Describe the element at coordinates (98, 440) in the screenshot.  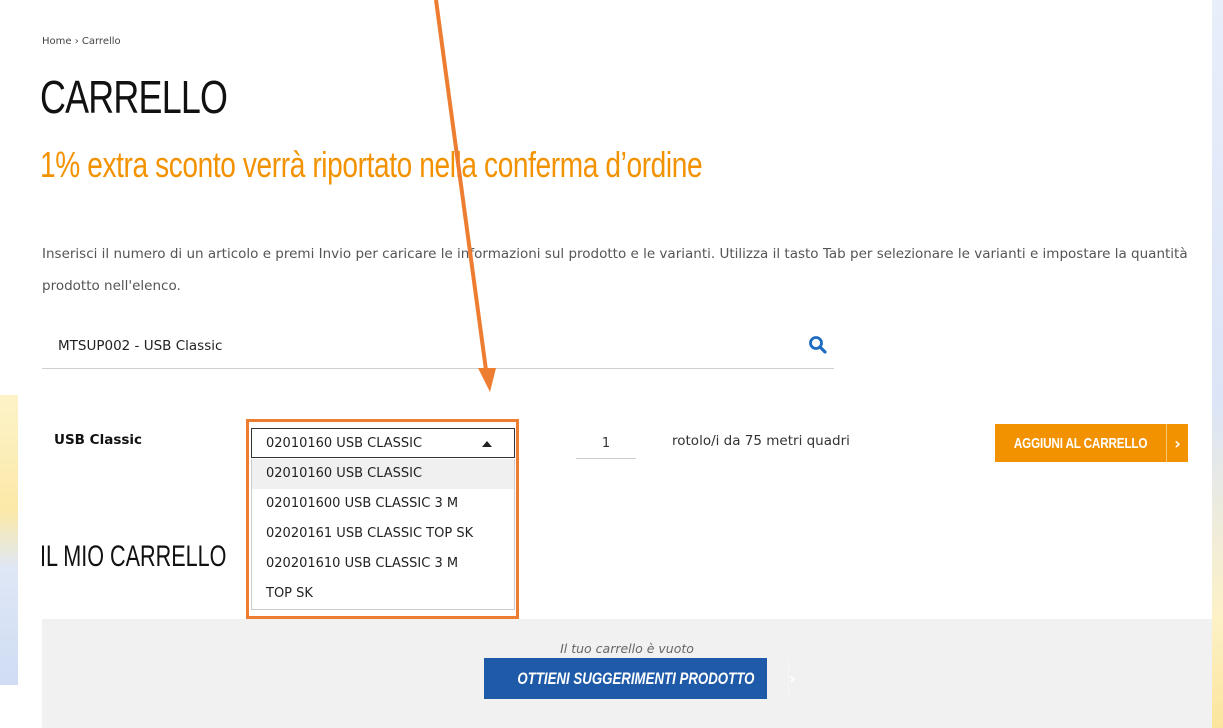
I see `product-name: USB Classic` at that location.